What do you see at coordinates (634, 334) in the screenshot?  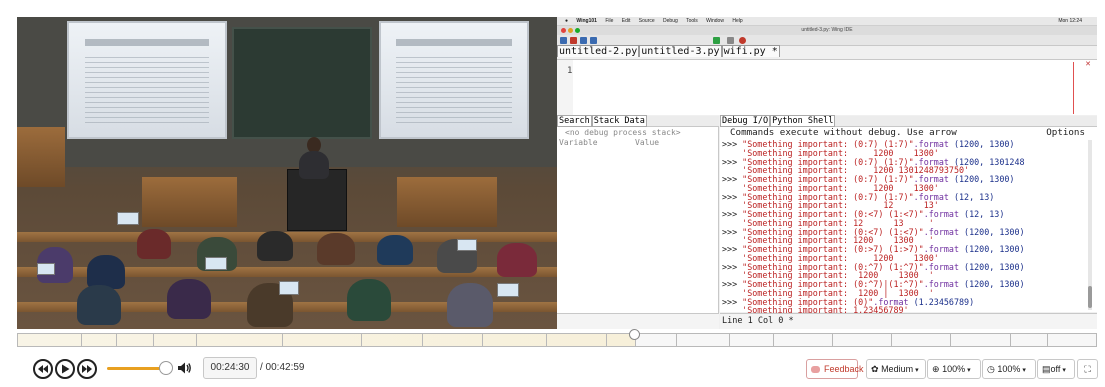 I see `playhead-handle` at bounding box center [634, 334].